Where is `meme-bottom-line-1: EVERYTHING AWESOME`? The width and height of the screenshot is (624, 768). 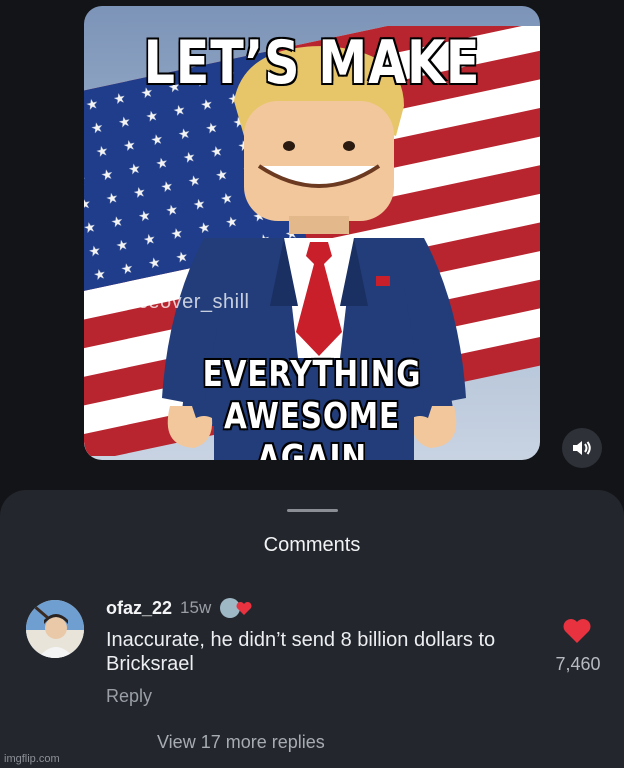 meme-bottom-line-1: EVERYTHING AWESOME is located at coordinates (312, 395).